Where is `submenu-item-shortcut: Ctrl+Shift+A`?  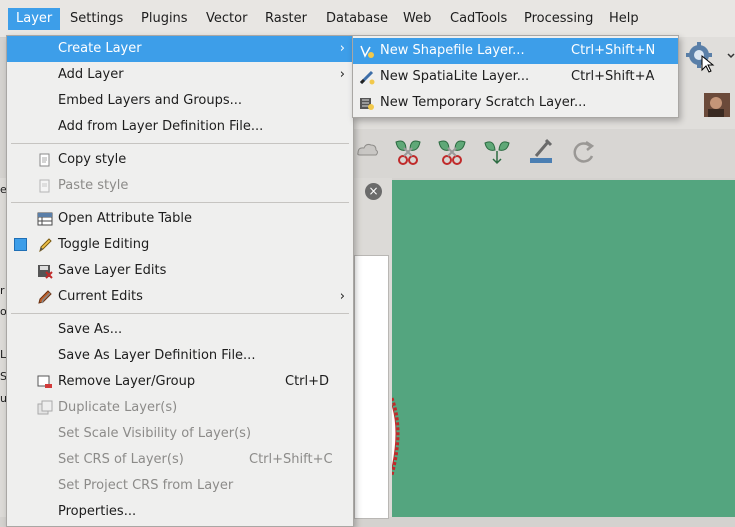
submenu-item-shortcut: Ctrl+Shift+A is located at coordinates (613, 76).